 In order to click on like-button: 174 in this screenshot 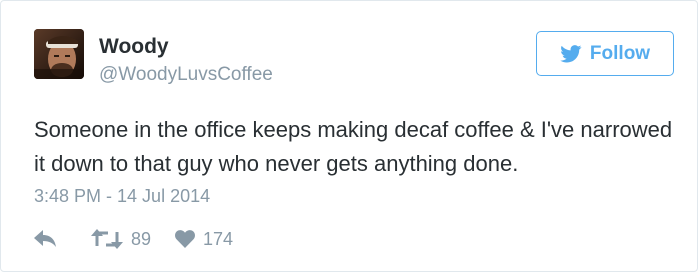, I will do `click(204, 239)`.